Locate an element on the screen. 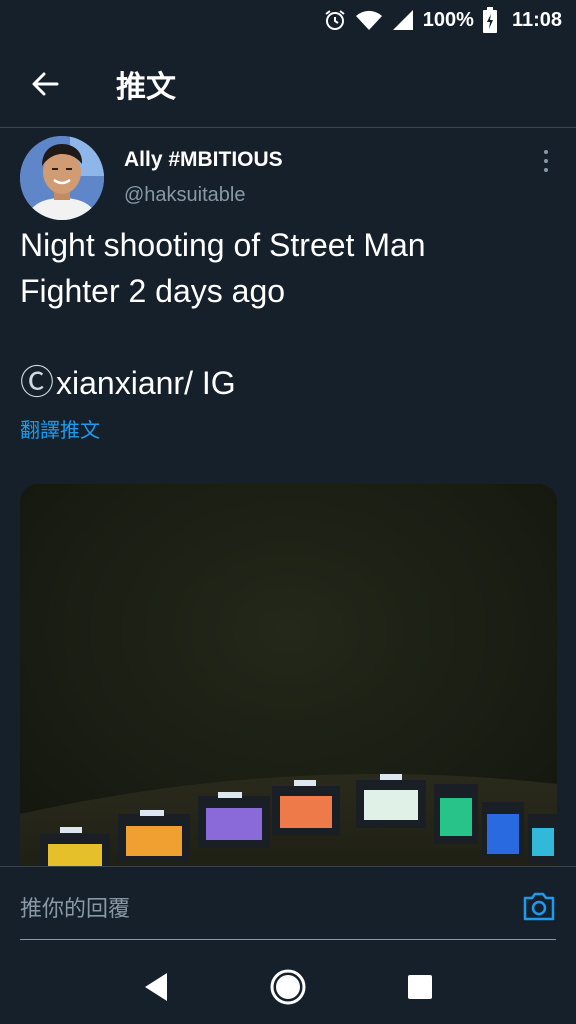  alarm-icon is located at coordinates (335, 20).